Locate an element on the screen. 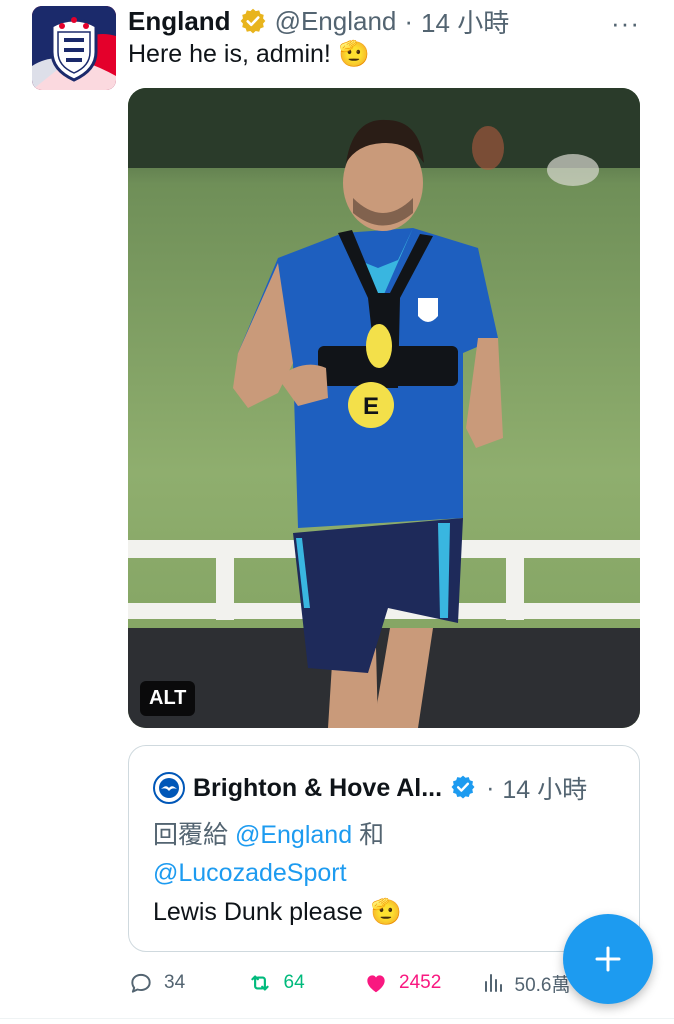 Image resolution: width=674 pixels, height=1024 pixels. reply-conjunction: 和 is located at coordinates (372, 835).